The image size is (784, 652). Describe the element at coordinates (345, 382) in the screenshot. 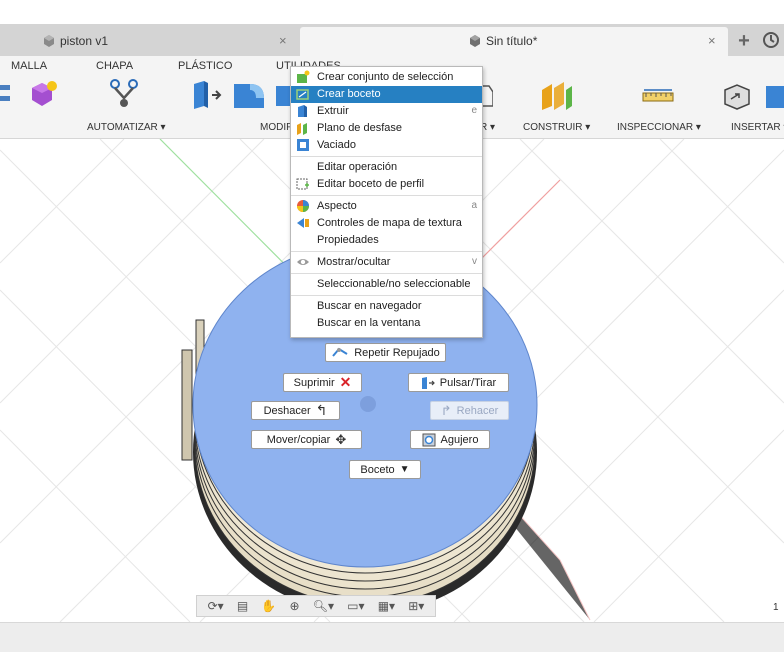

I see `delete-x-icon: ✕` at that location.